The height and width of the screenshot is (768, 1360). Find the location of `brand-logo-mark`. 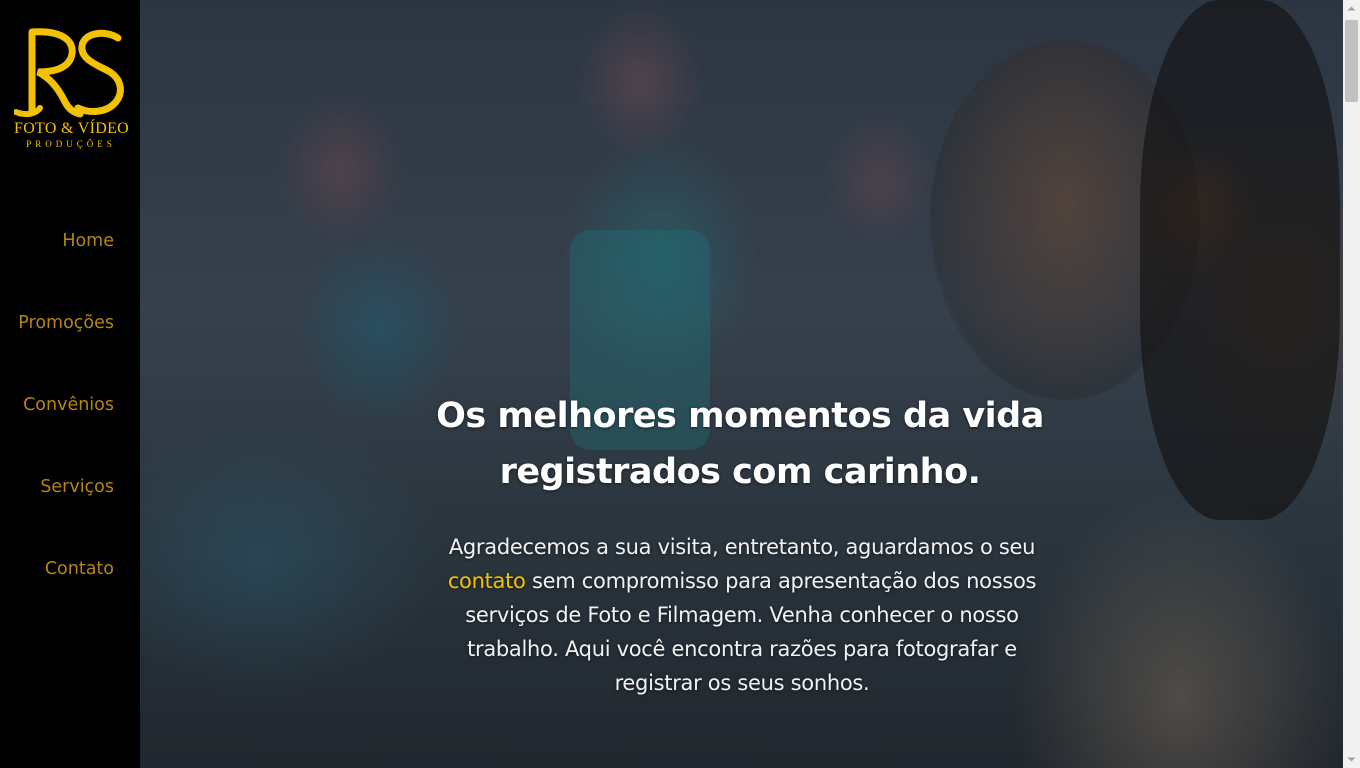

brand-logo-mark is located at coordinates (69, 73).